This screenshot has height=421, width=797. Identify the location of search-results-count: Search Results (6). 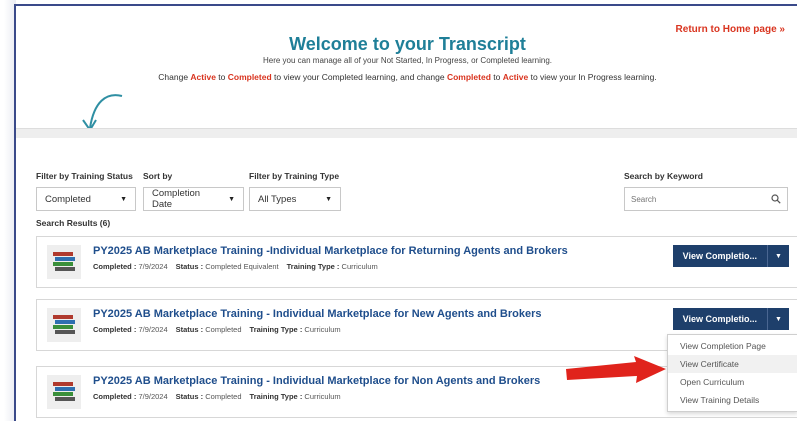
(73, 223).